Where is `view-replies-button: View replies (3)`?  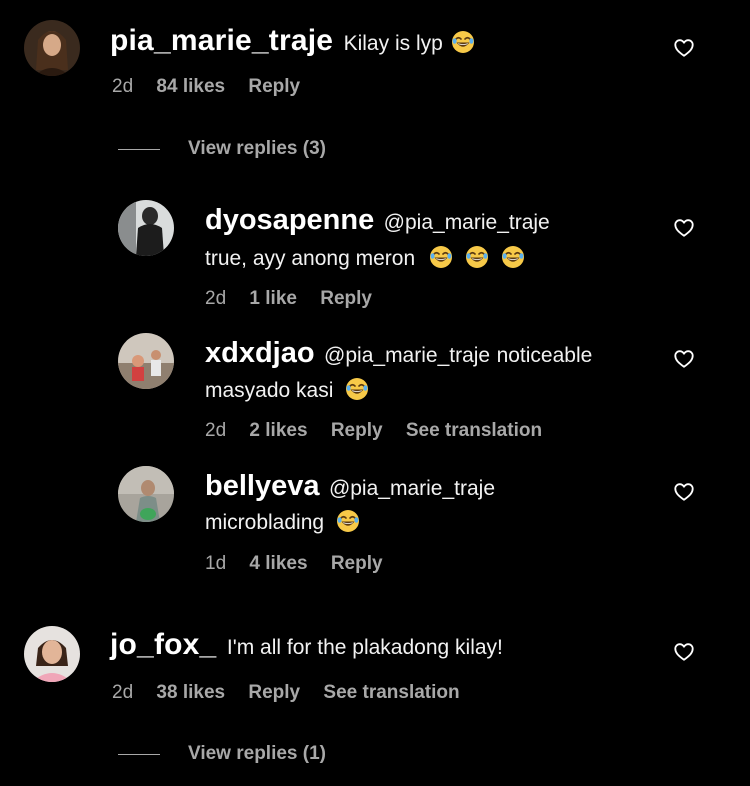 view-replies-button: View replies (3) is located at coordinates (257, 149).